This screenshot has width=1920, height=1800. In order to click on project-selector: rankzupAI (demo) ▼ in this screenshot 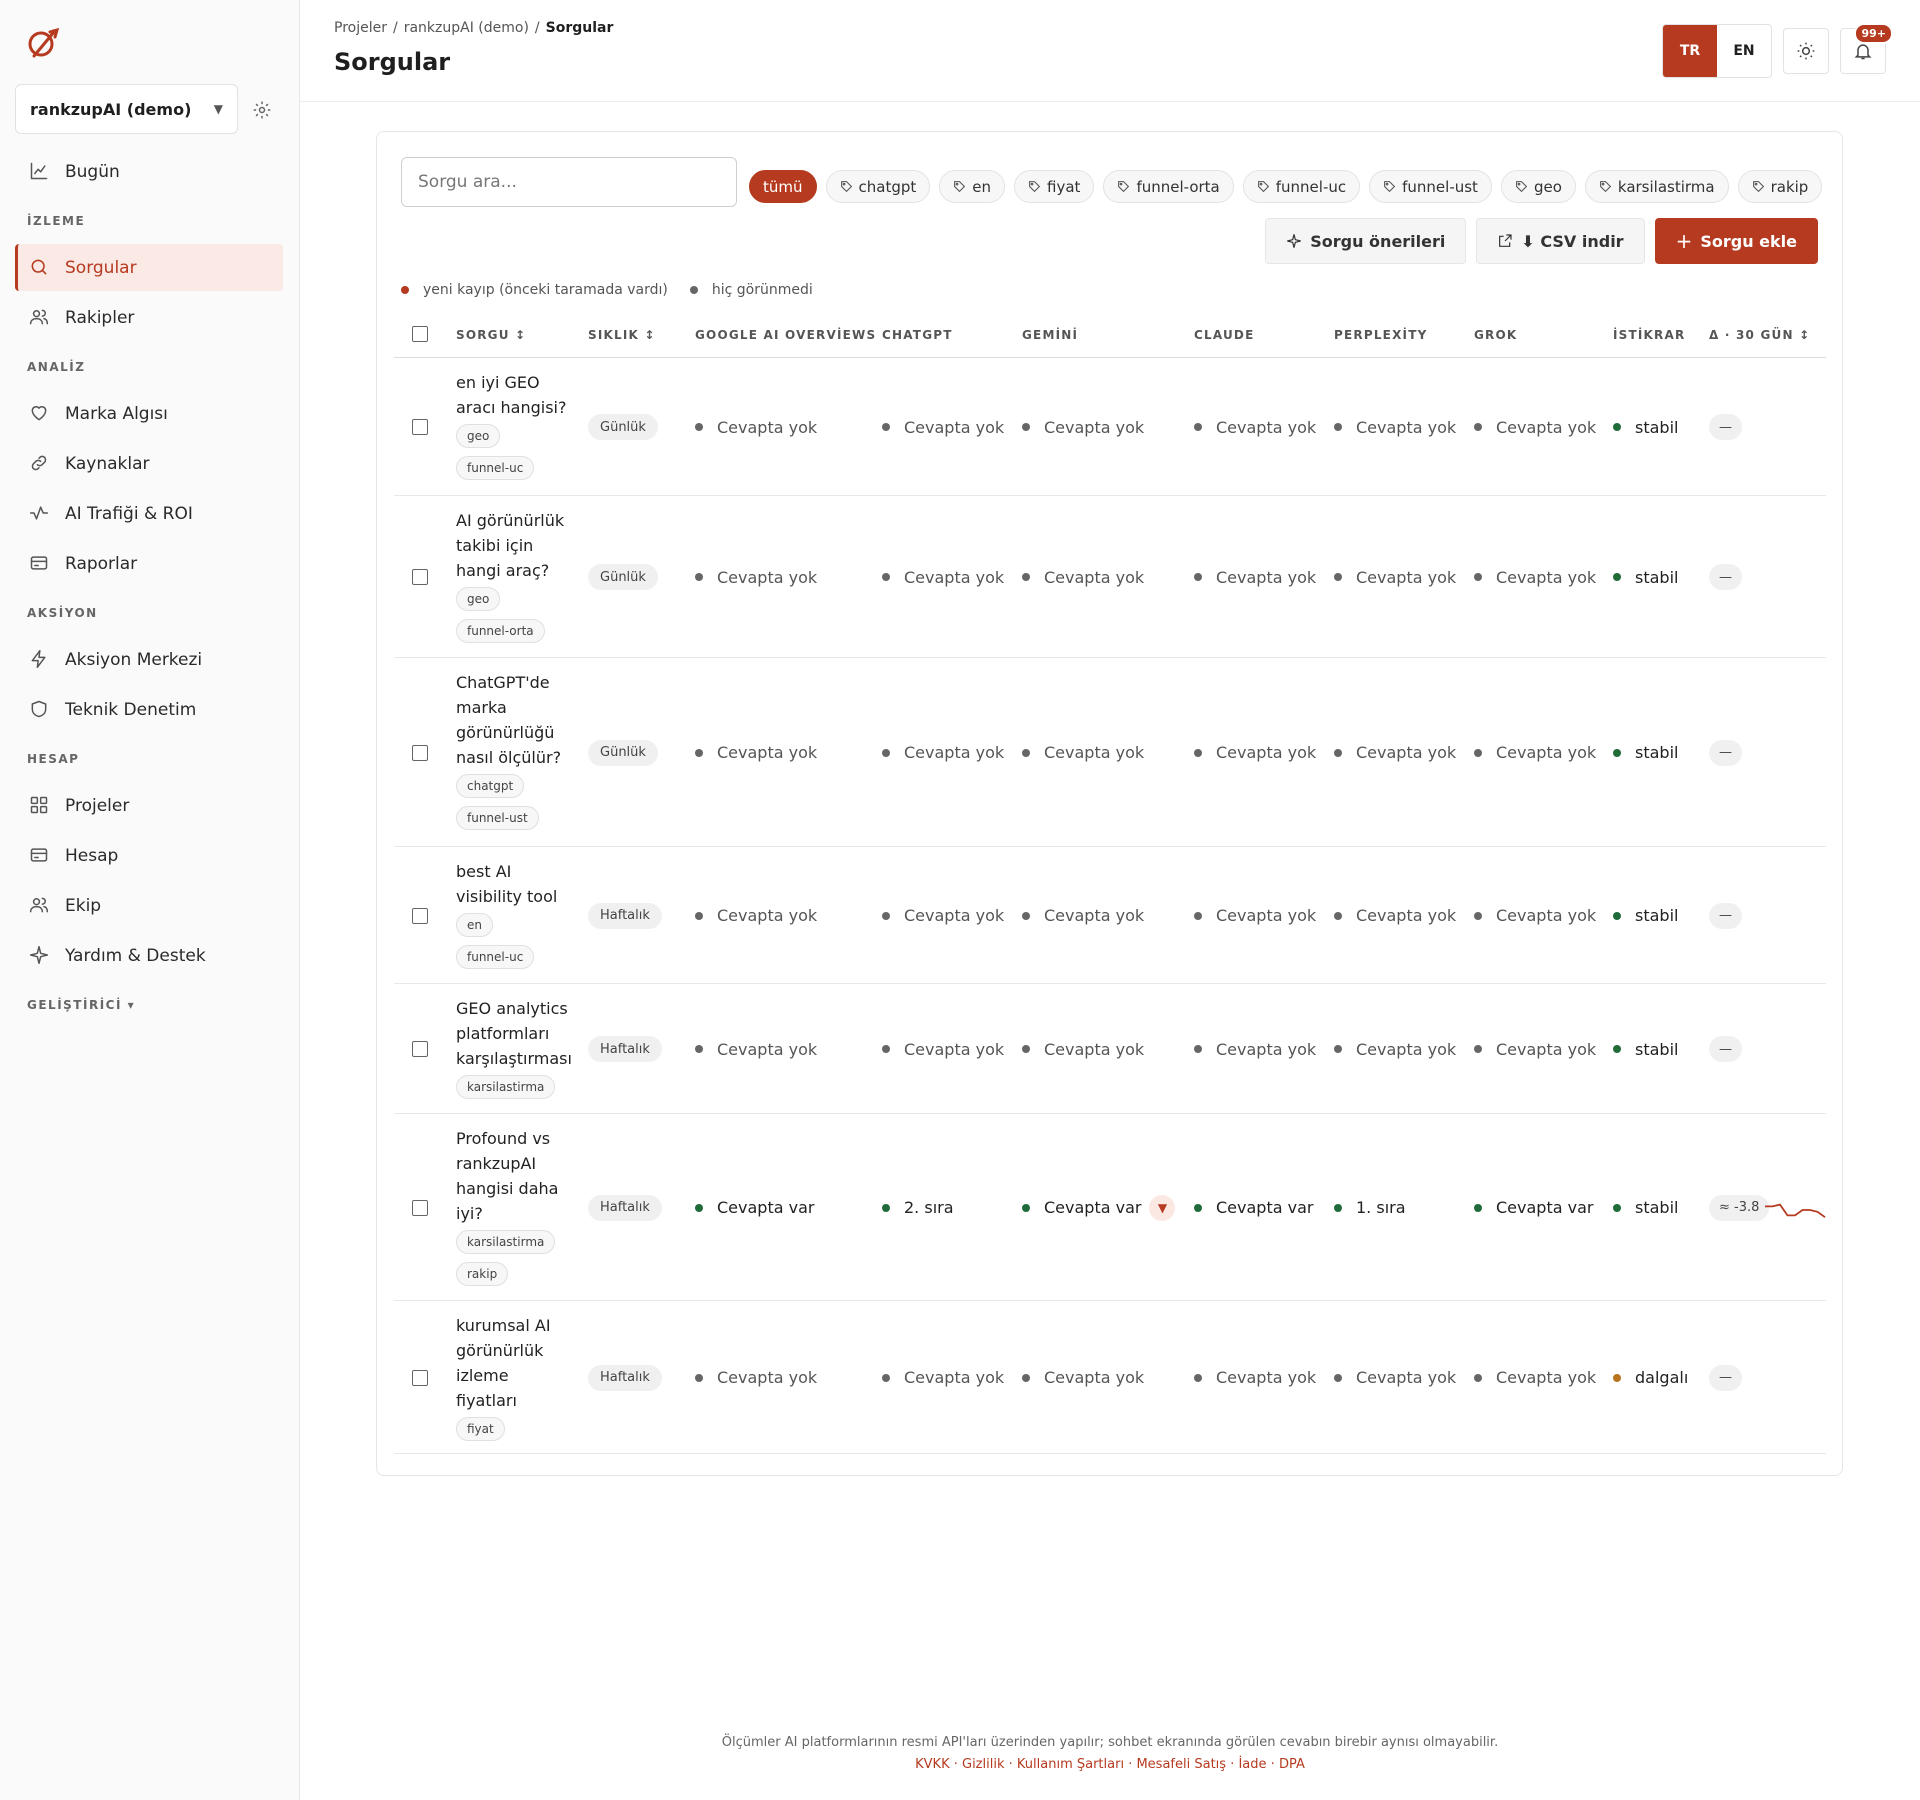, I will do `click(126, 109)`.